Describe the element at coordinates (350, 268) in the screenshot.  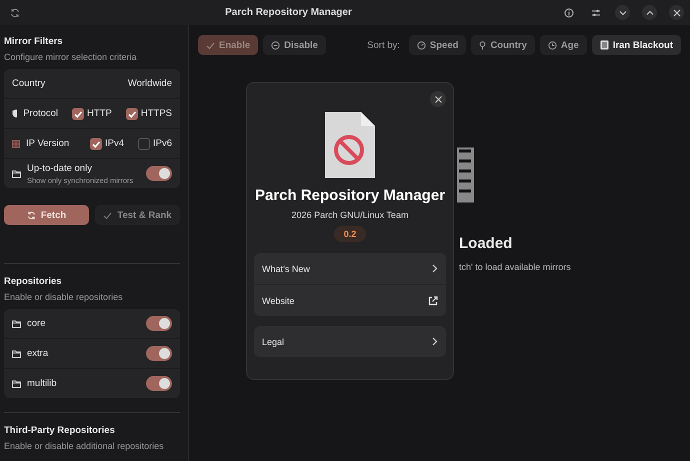
I see `dialog-list-item: What’s New` at that location.